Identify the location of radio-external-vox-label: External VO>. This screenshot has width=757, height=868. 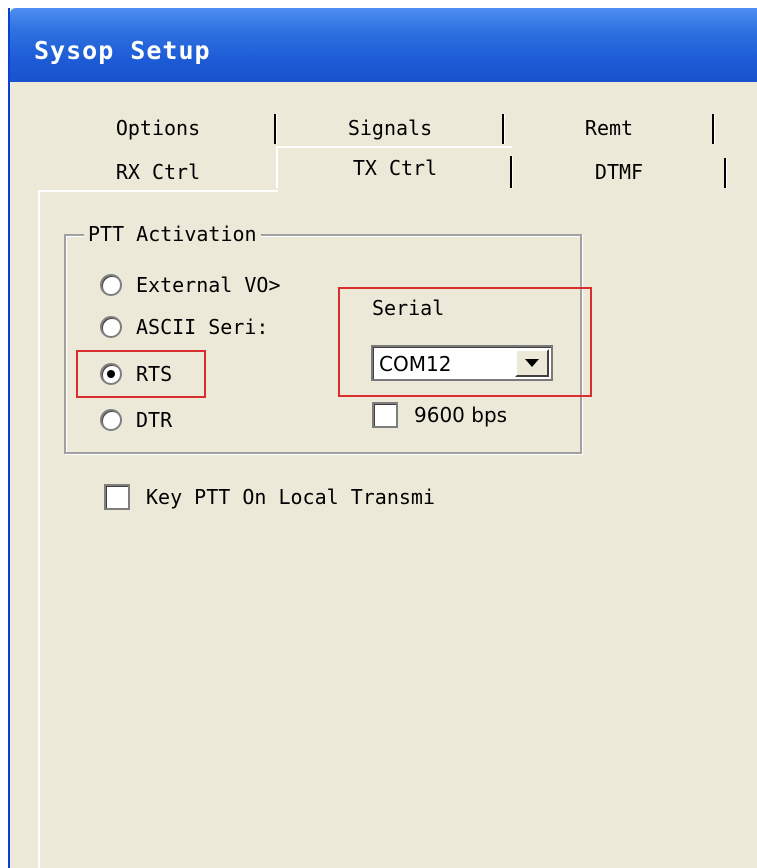
(208, 285).